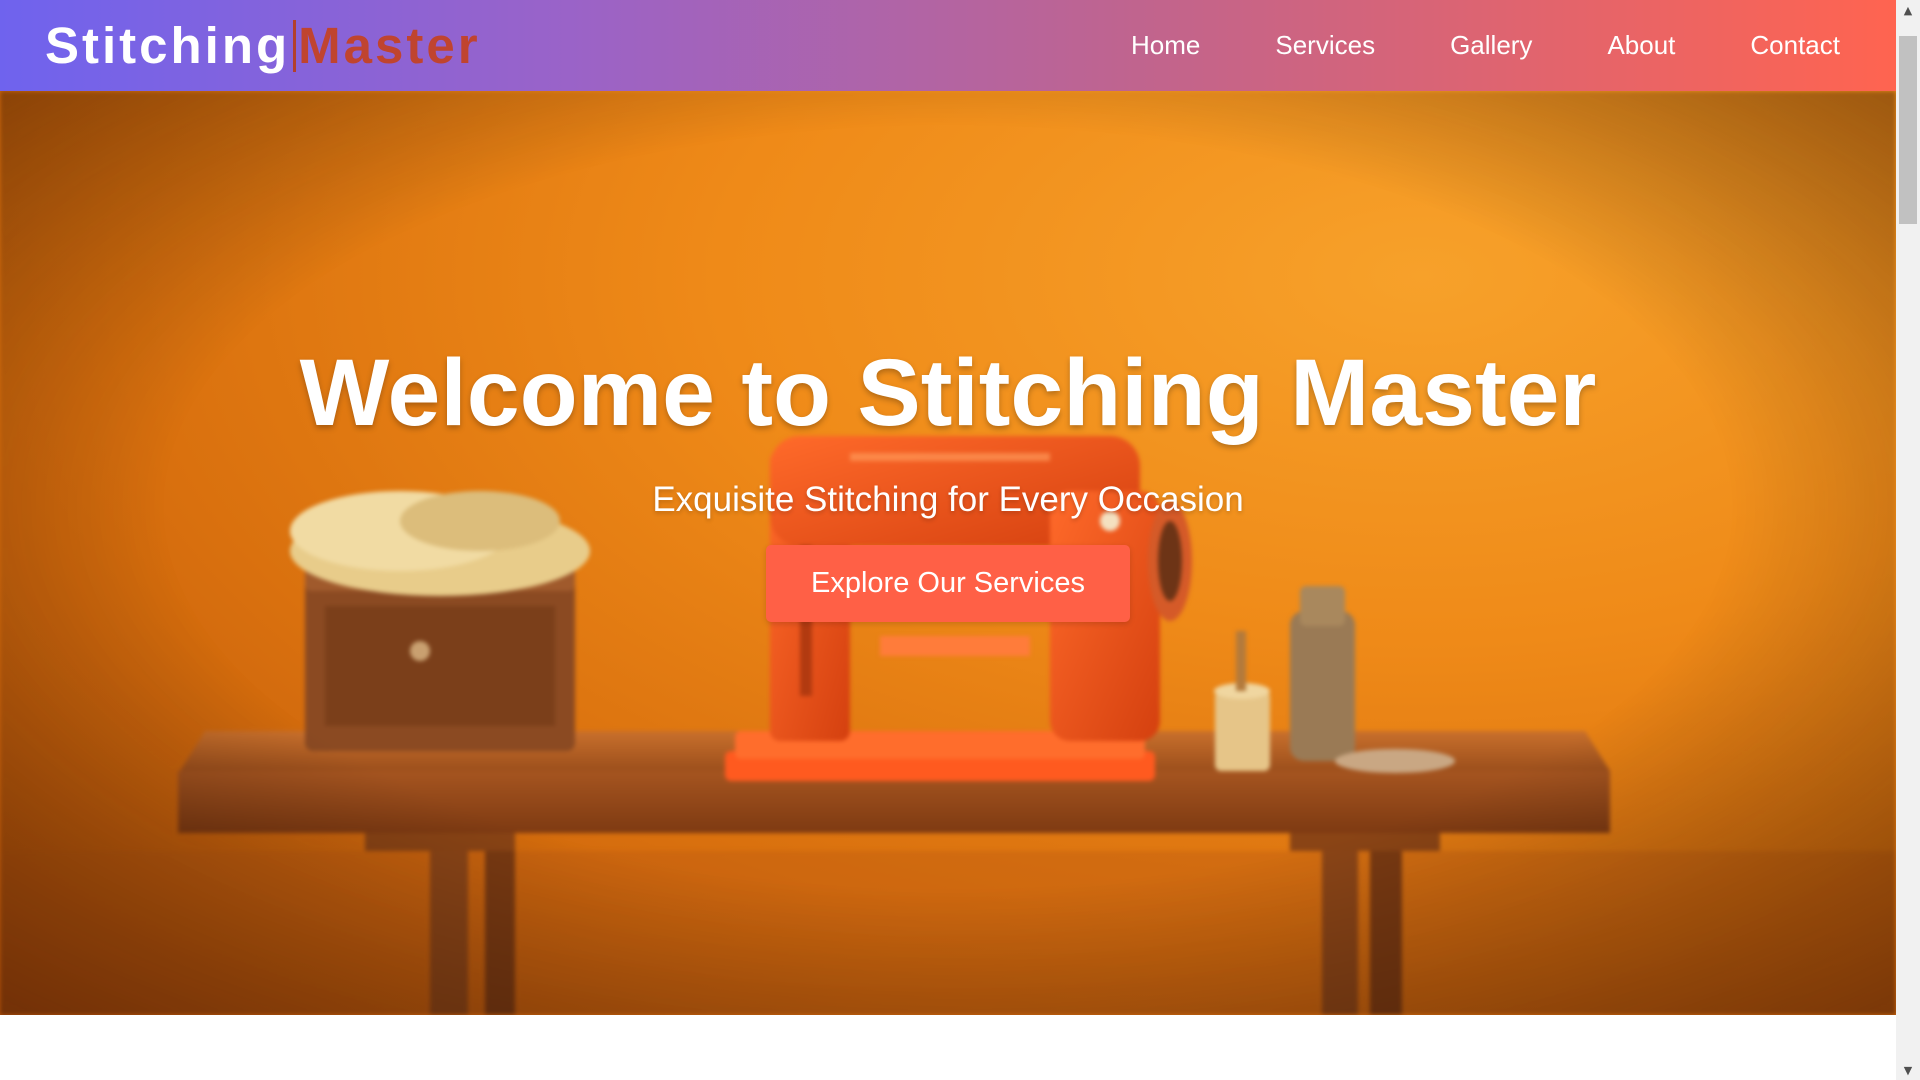 The image size is (1920, 1080). Describe the element at coordinates (1491, 45) in the screenshot. I see `nav-link-gallery: Gallery` at that location.